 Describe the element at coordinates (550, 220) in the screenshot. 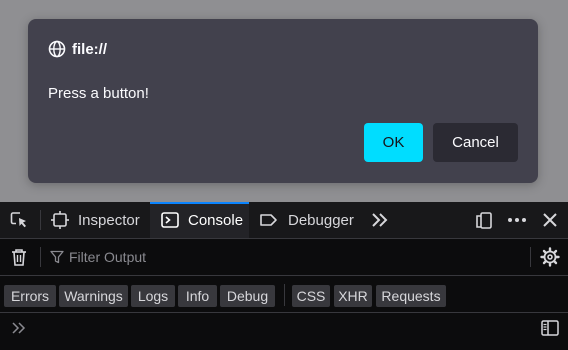

I see `close-icon` at that location.